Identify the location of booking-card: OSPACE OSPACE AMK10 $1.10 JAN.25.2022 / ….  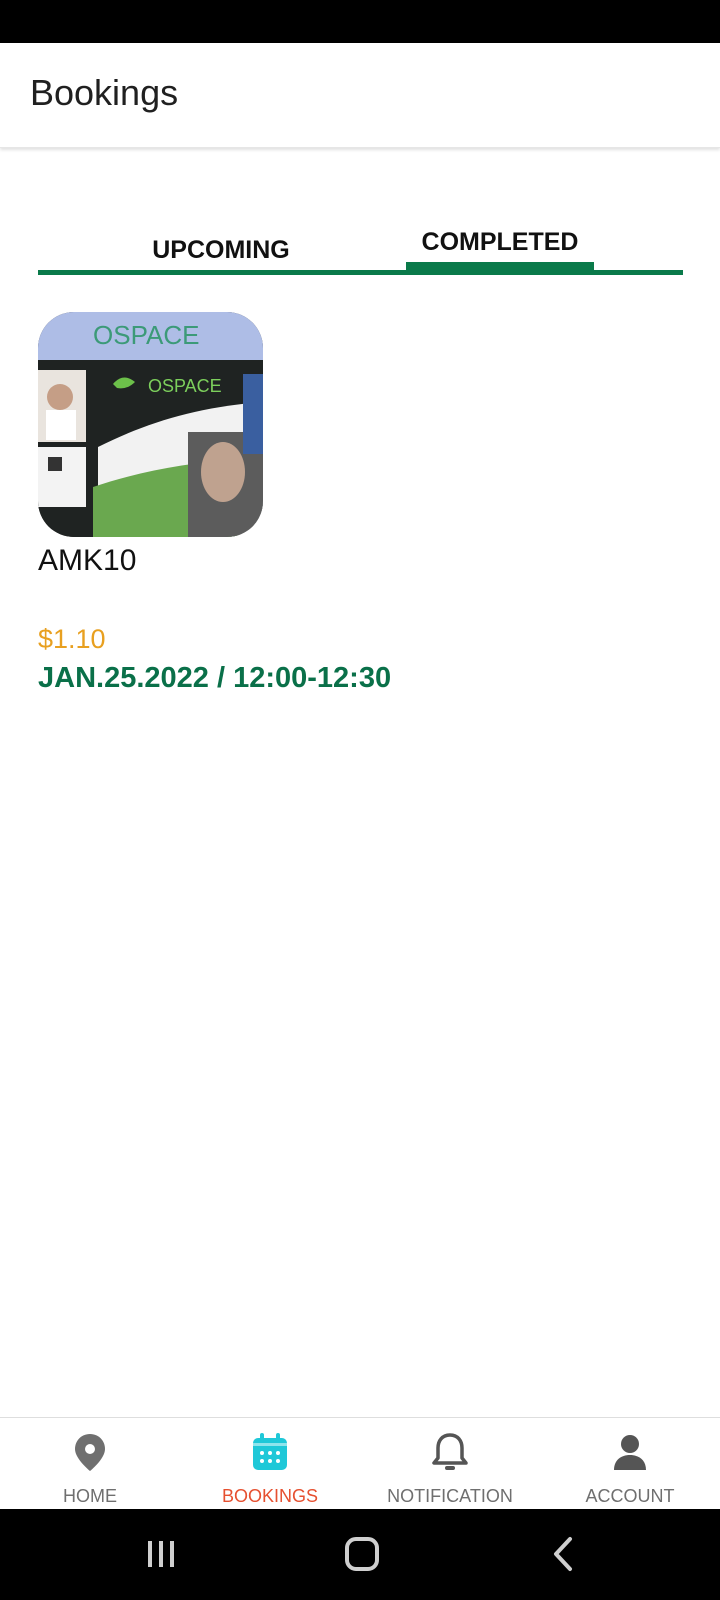
(238, 507).